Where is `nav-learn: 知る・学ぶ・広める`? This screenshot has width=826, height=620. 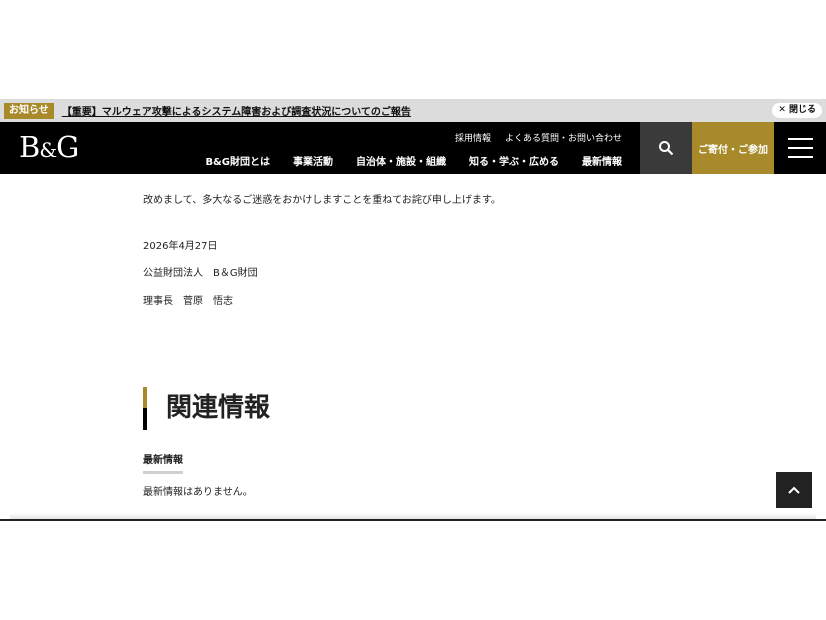
nav-learn: 知る・学ぶ・広める is located at coordinates (514, 160).